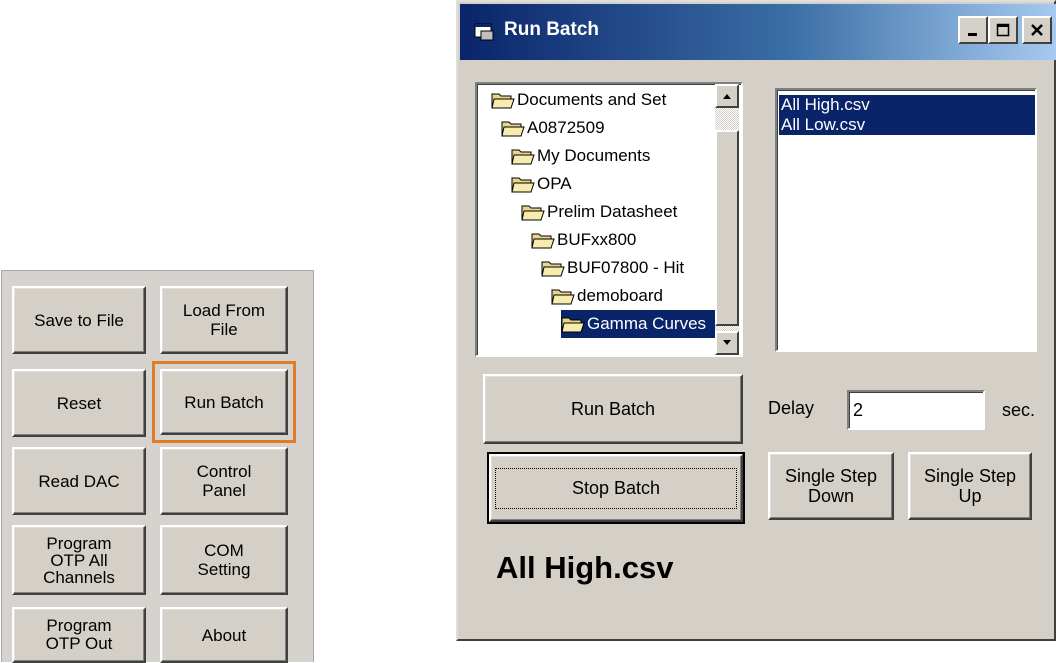 The width and height of the screenshot is (1056, 663). Describe the element at coordinates (907, 105) in the screenshot. I see `file-item: All High.csv` at that location.